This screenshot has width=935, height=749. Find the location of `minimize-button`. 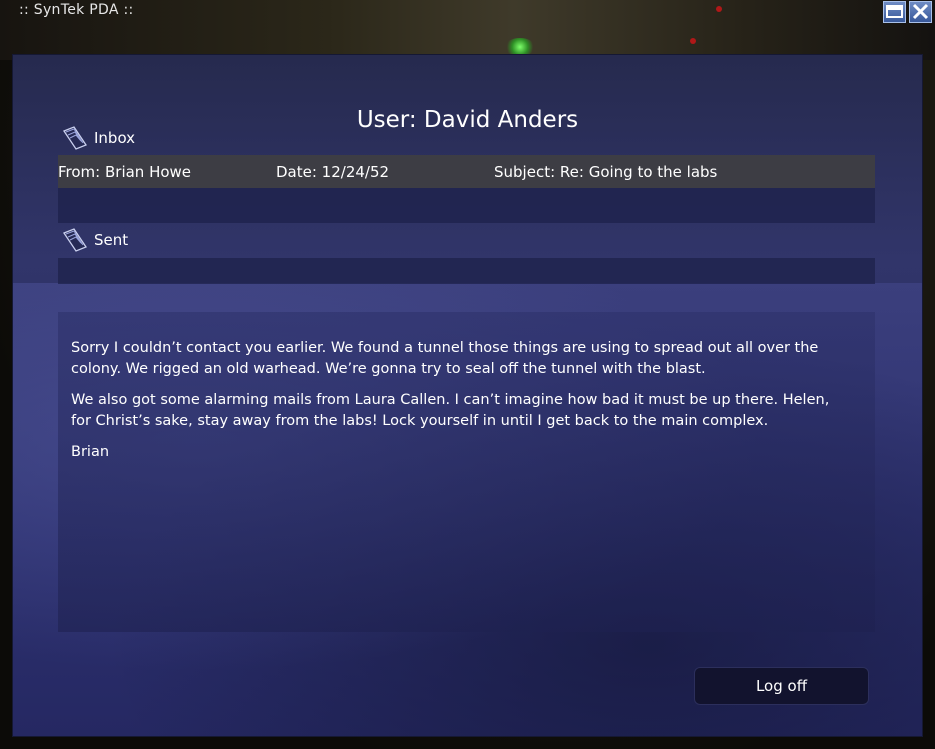

minimize-button is located at coordinates (894, 12).